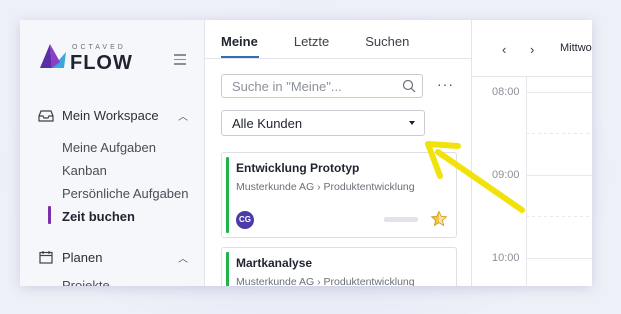  What do you see at coordinates (99, 47) in the screenshot?
I see `brand-tagline: OCTAVED` at bounding box center [99, 47].